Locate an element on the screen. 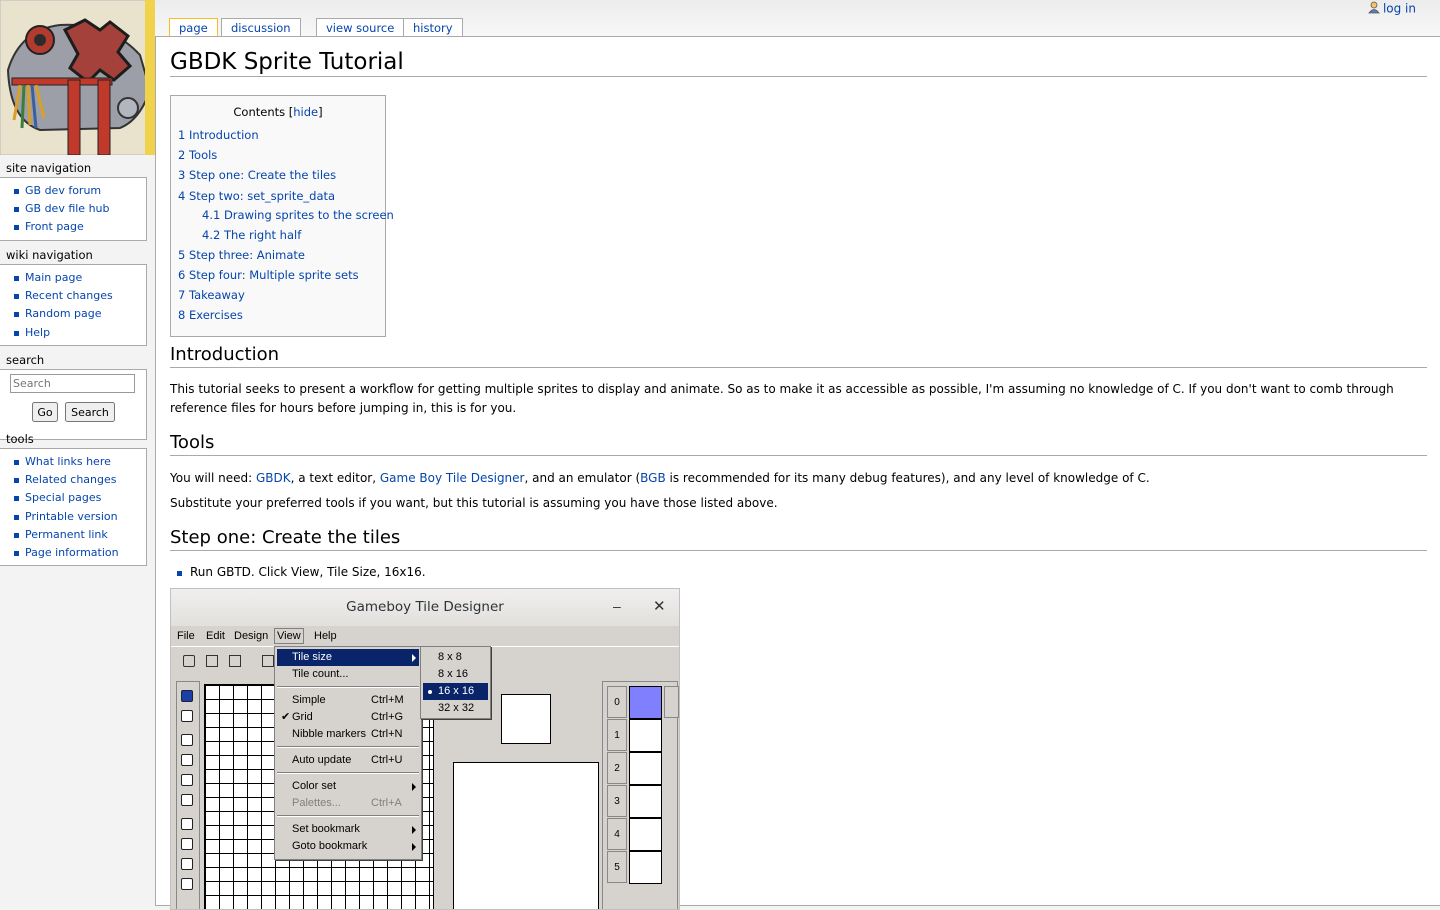  search-portlet: search Go Search is located at coordinates (73, 396).